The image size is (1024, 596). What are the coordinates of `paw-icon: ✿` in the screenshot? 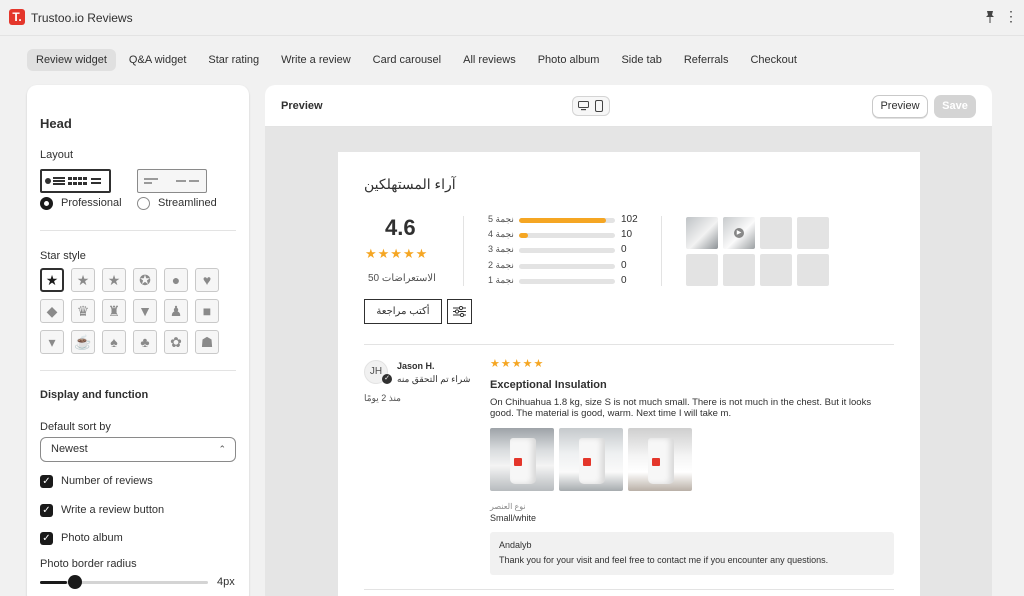 It's located at (176, 342).